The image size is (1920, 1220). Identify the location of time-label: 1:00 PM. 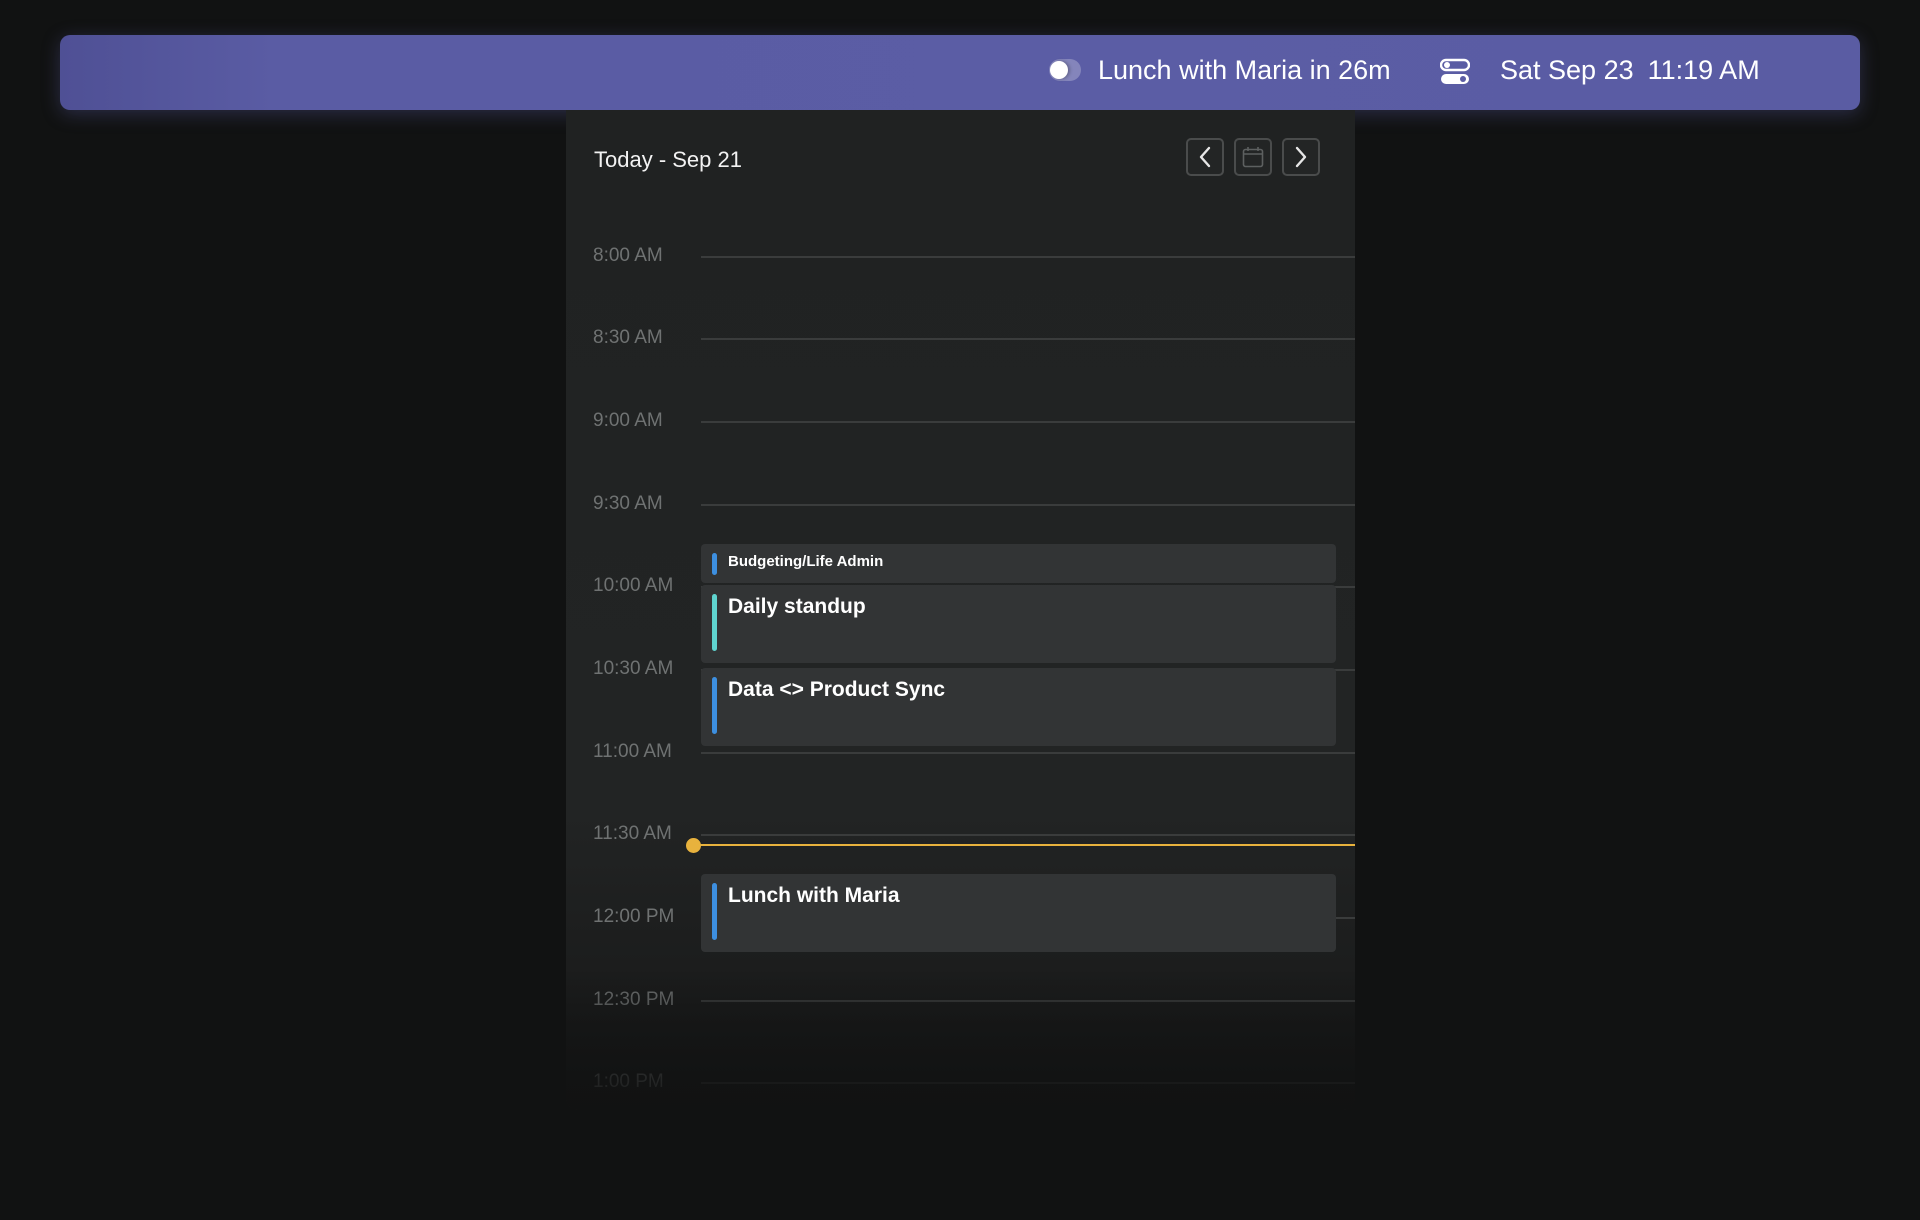
(628, 1081).